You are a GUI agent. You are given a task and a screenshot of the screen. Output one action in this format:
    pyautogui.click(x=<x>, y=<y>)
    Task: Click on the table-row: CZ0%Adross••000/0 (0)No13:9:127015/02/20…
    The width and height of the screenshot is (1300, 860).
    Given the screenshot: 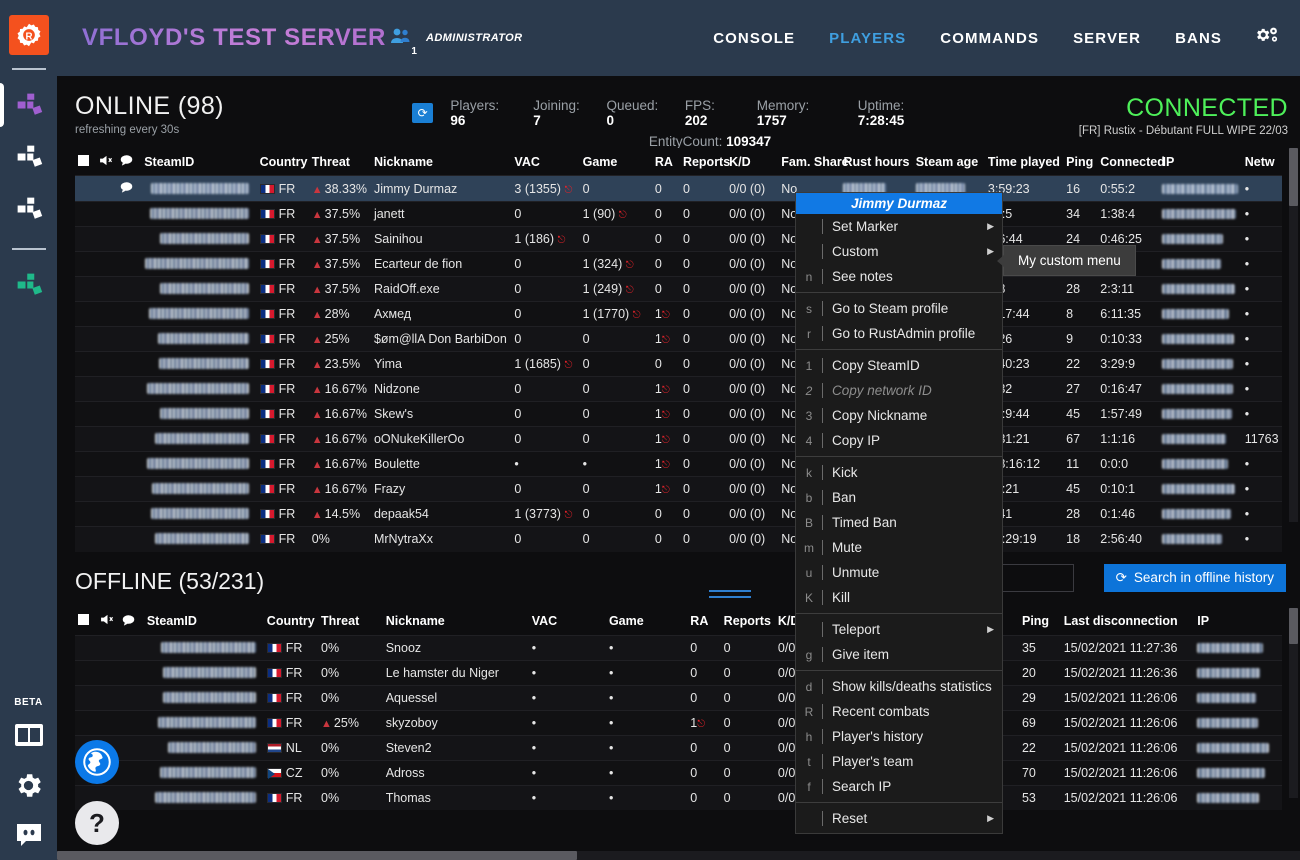 What is the action you would take?
    pyautogui.click(x=678, y=772)
    